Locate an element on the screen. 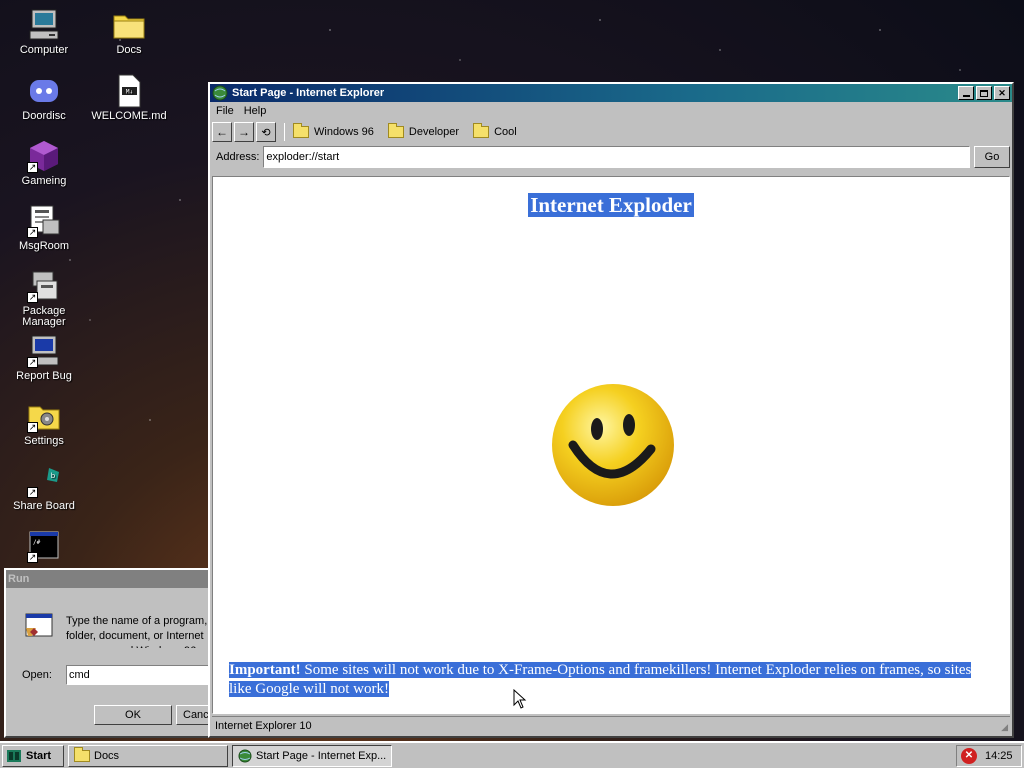 This screenshot has width=1024, height=768. clock: 14:25 is located at coordinates (999, 755).